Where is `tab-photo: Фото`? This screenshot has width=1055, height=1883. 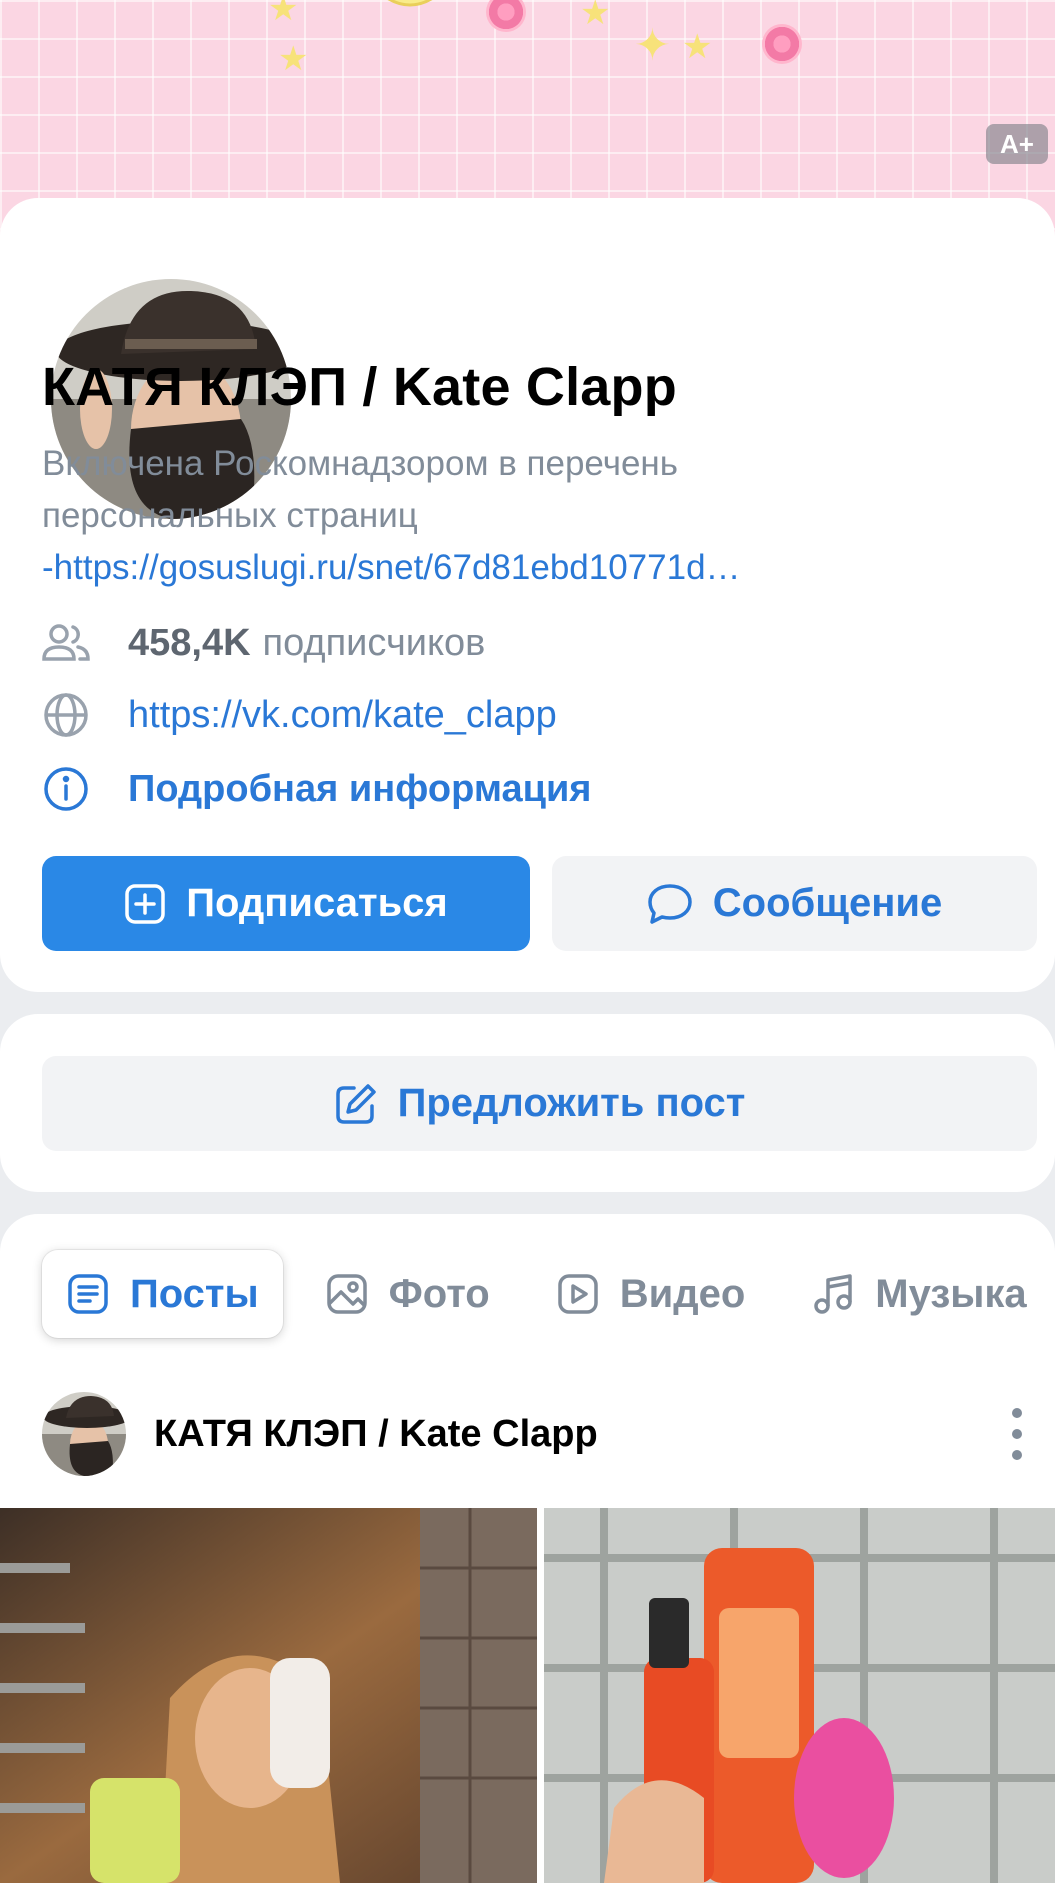
tab-photo: Фото is located at coordinates (407, 1294).